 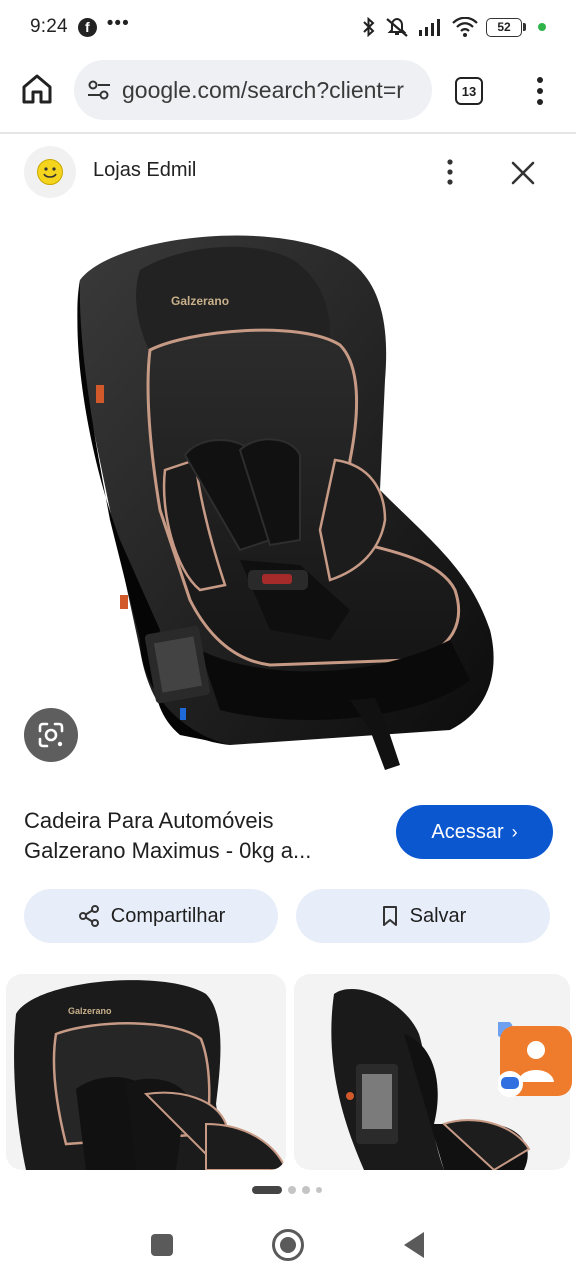 I want to click on browser-toolbar: google.com/search?client=r 13, so click(x=288, y=92).